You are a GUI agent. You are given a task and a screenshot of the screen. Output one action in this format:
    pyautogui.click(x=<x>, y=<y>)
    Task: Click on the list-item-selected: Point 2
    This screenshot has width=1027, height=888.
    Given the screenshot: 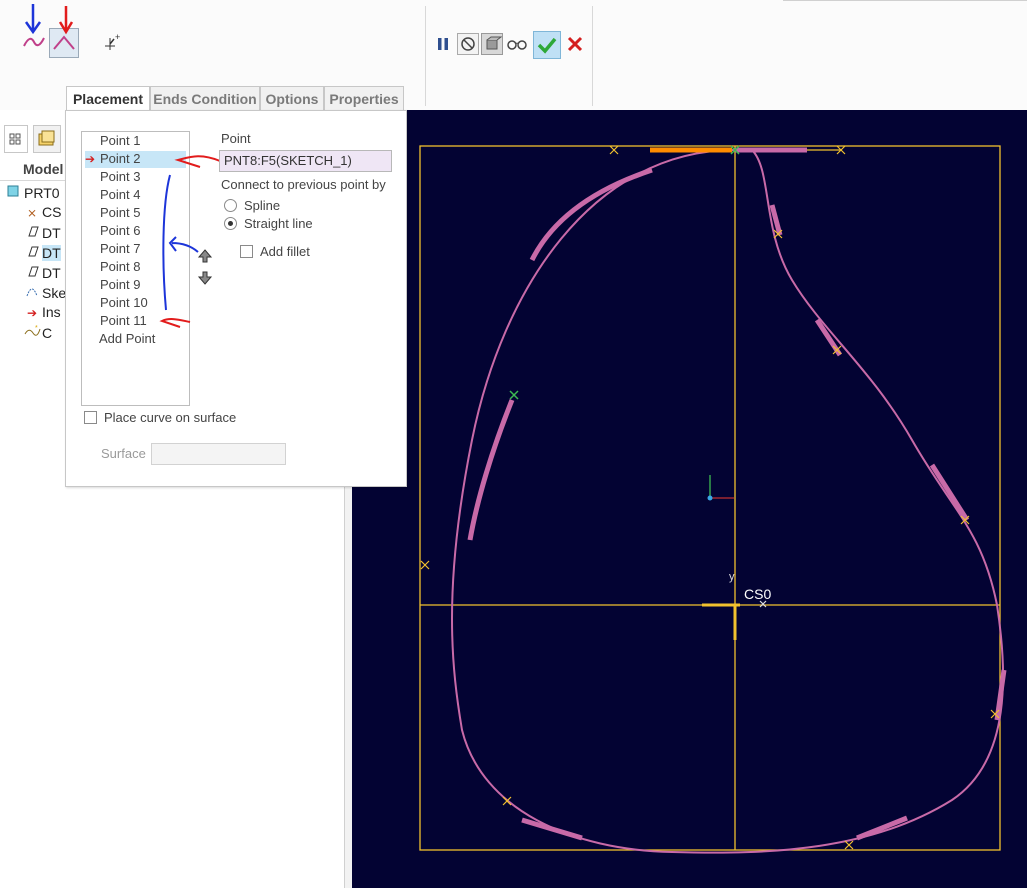 What is the action you would take?
    pyautogui.click(x=120, y=159)
    